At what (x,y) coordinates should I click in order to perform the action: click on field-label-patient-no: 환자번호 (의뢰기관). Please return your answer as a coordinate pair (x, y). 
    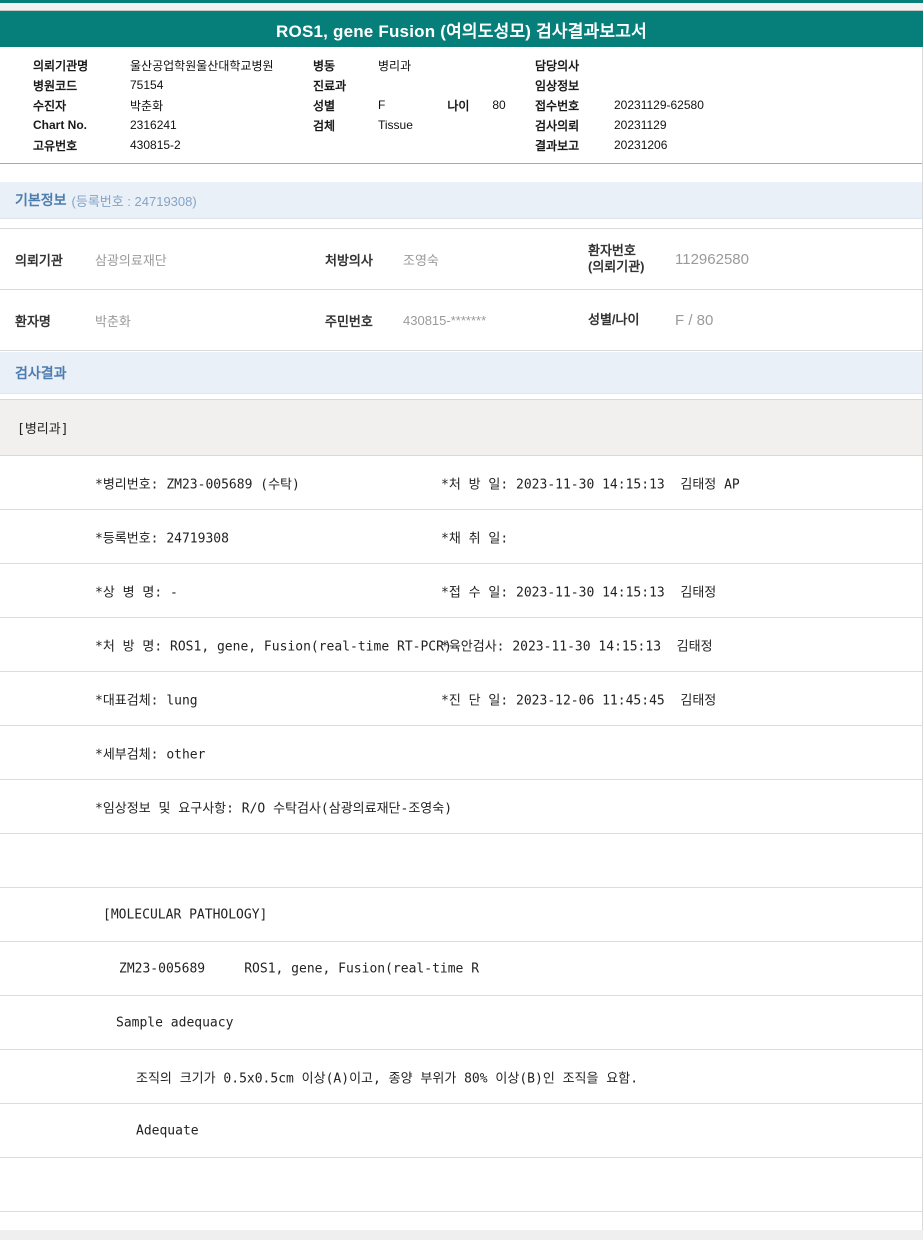
    Looking at the image, I should click on (631, 259).